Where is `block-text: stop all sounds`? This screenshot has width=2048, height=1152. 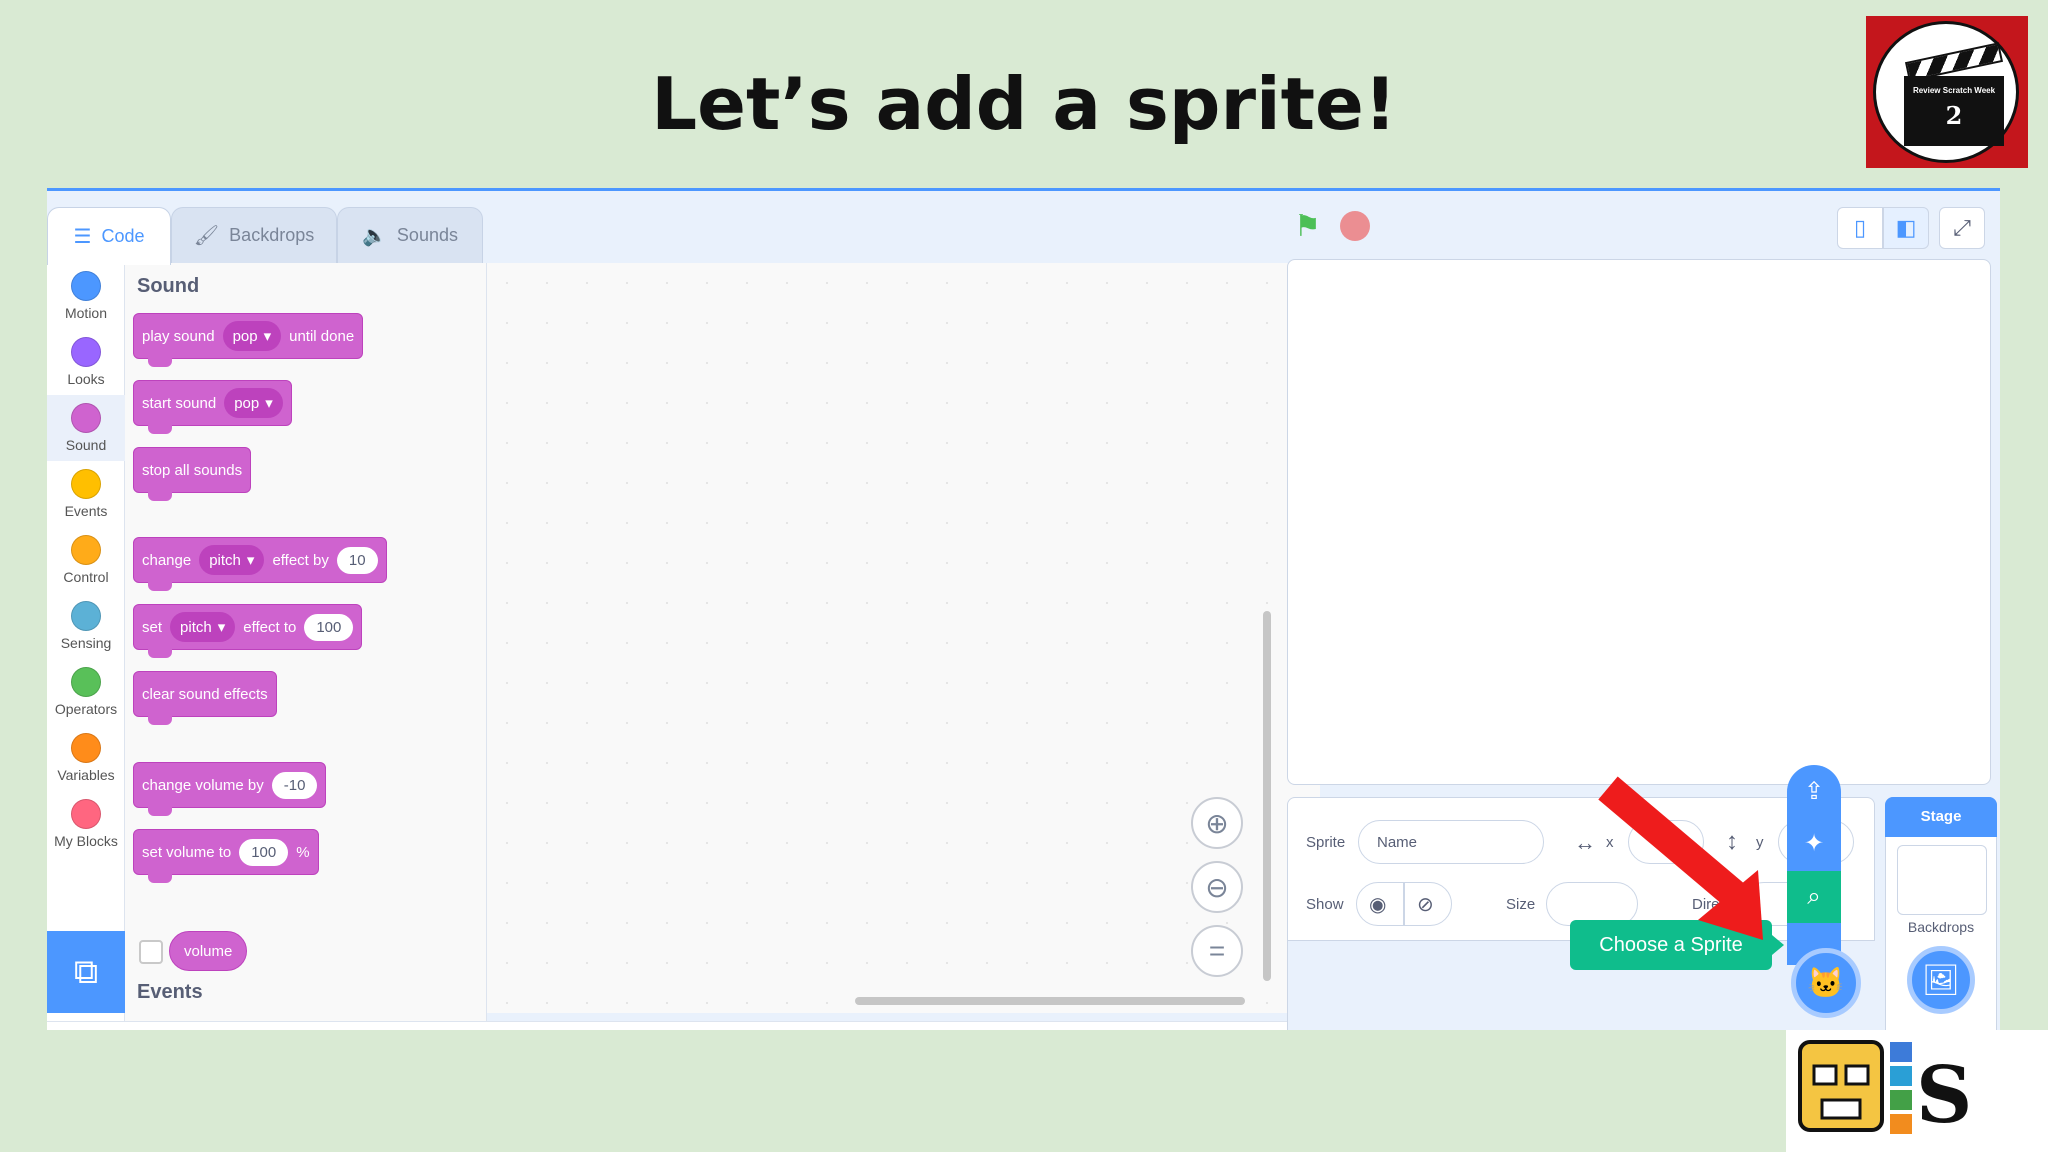
block-text: stop all sounds is located at coordinates (192, 470).